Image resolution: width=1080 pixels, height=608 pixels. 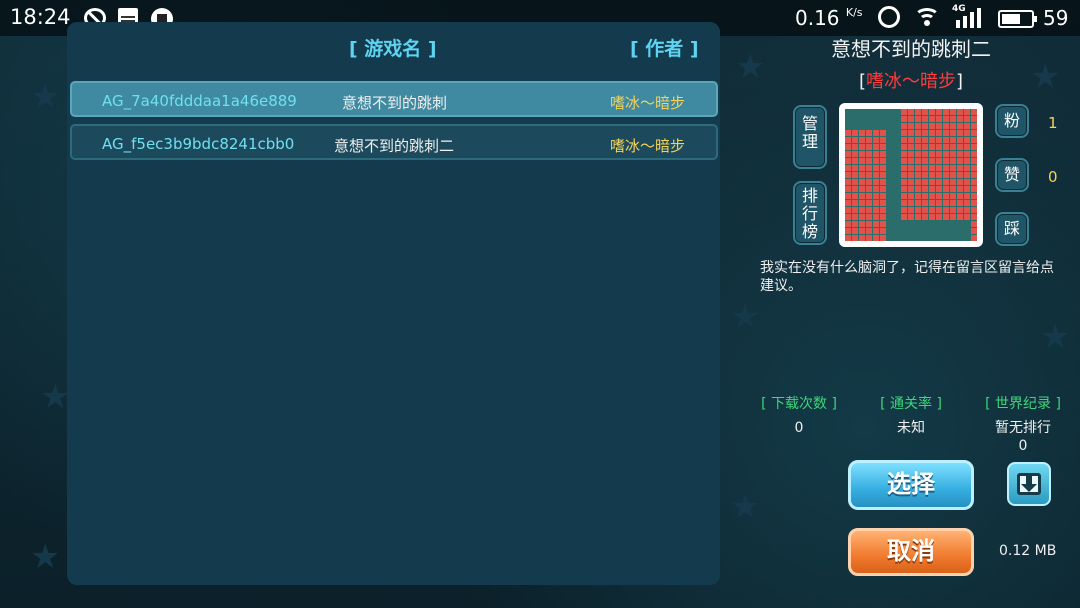 I want to click on fans-button: 粉, so click(x=1012, y=121).